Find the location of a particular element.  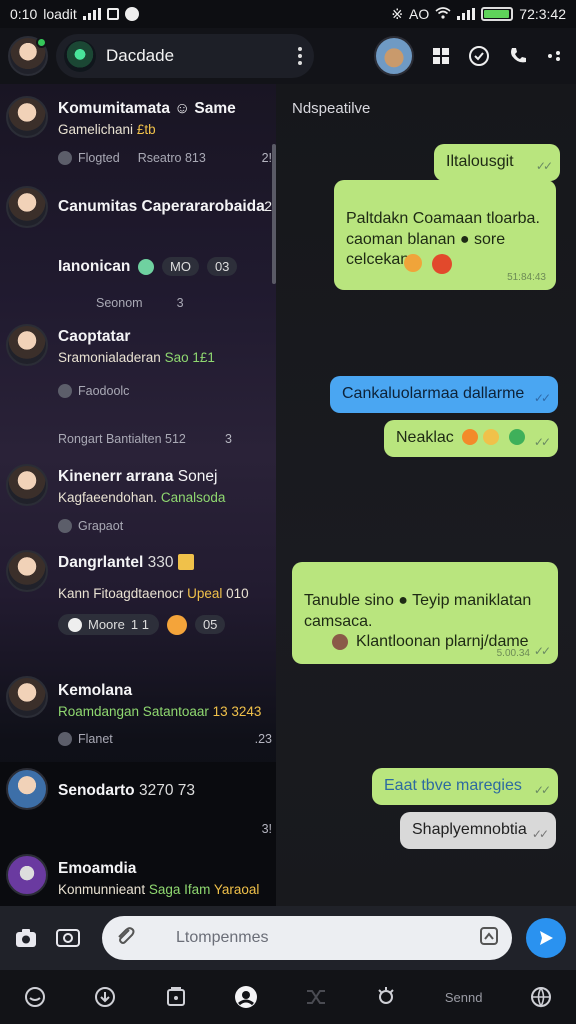

send-button is located at coordinates (546, 938).